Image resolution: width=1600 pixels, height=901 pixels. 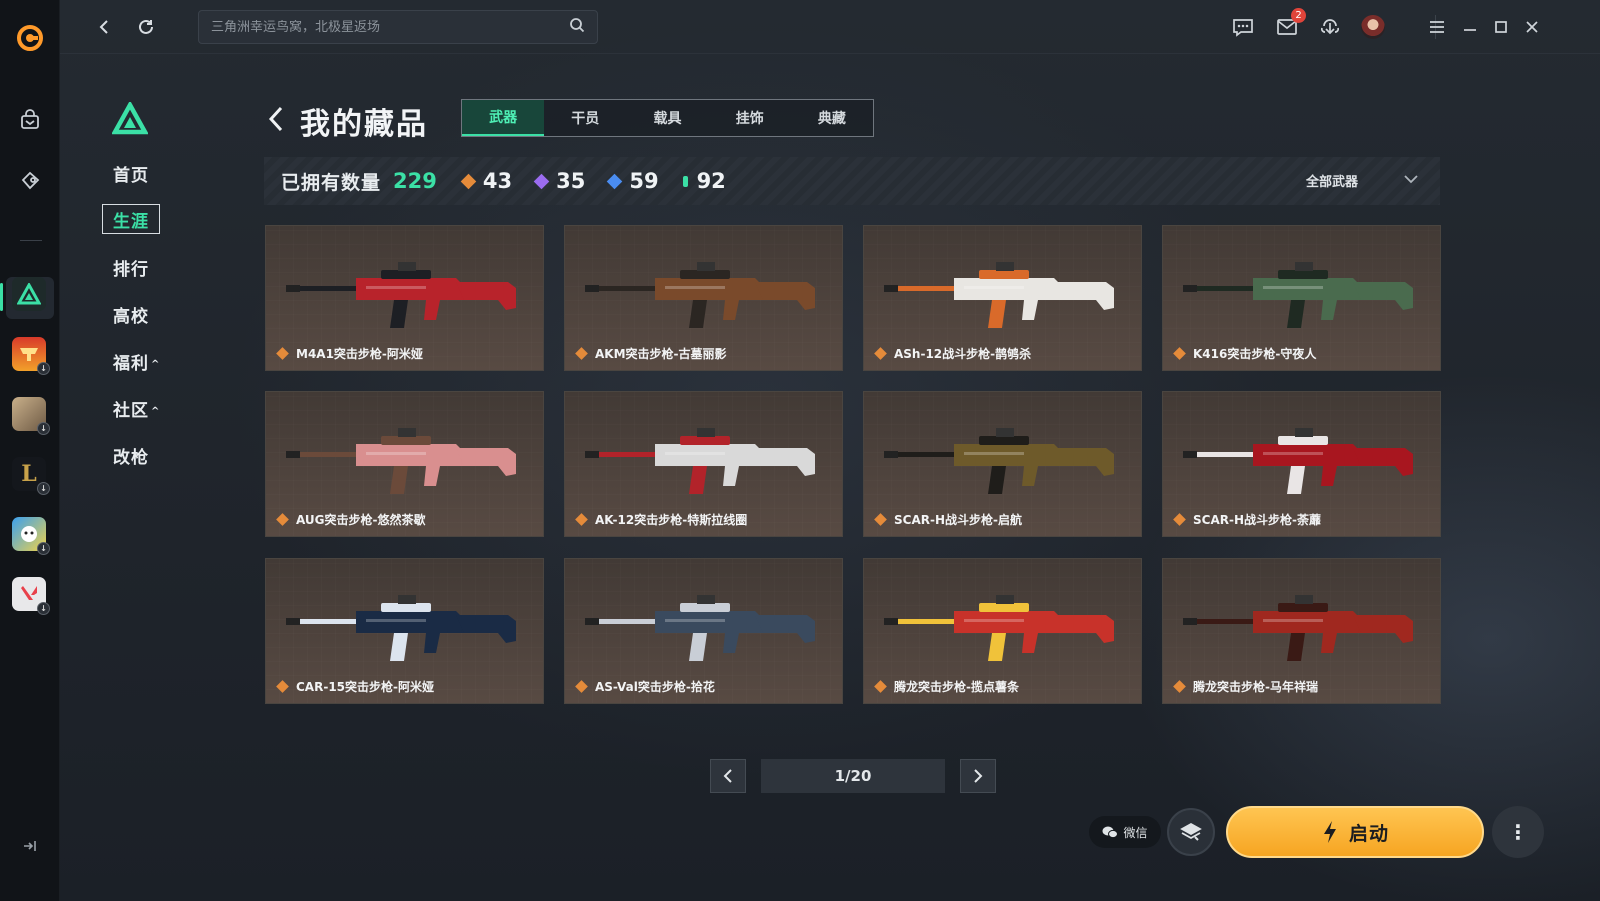 What do you see at coordinates (390, 27) in the screenshot?
I see `search-input` at bounding box center [390, 27].